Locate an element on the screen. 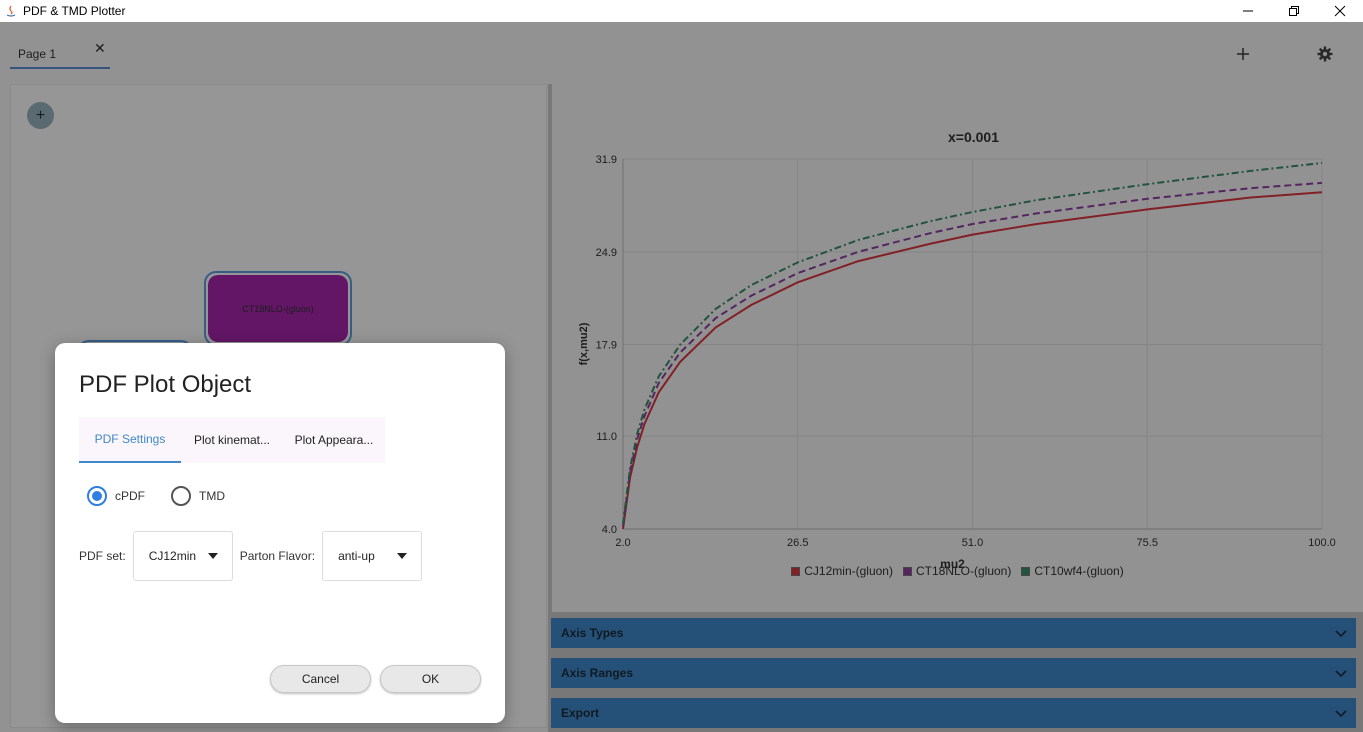  pdf-set-value: CJ12min is located at coordinates (172, 556).